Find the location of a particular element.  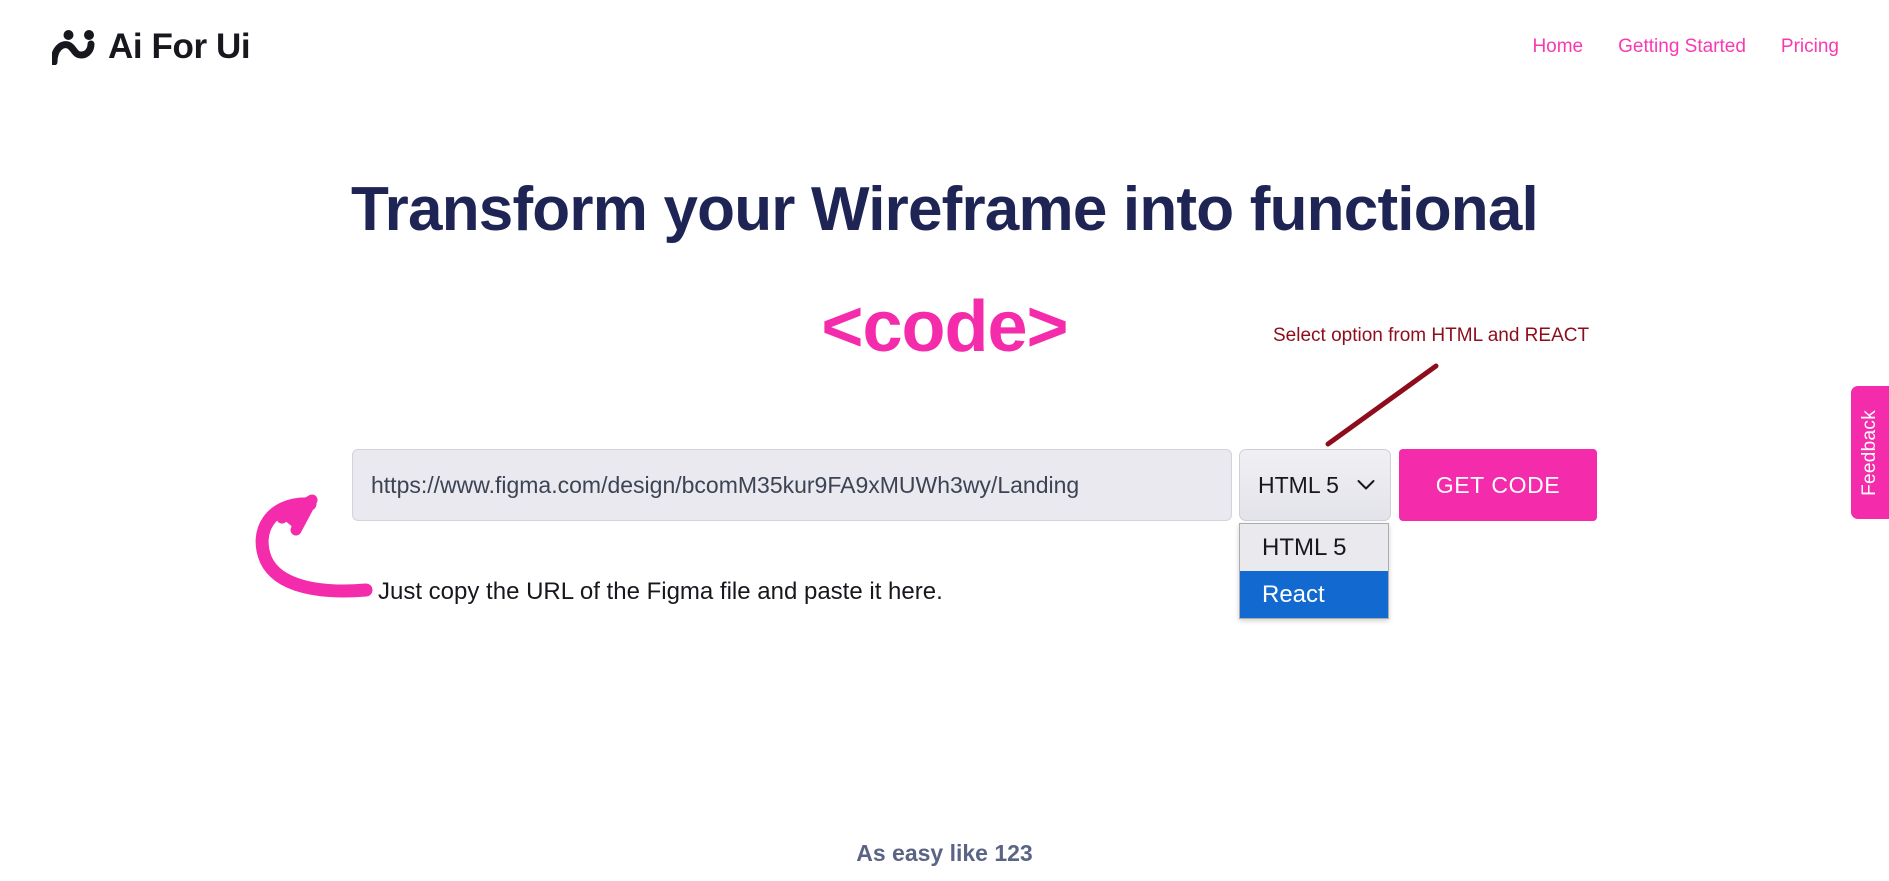

brand-logo: Ai For Ui is located at coordinates (151, 46).